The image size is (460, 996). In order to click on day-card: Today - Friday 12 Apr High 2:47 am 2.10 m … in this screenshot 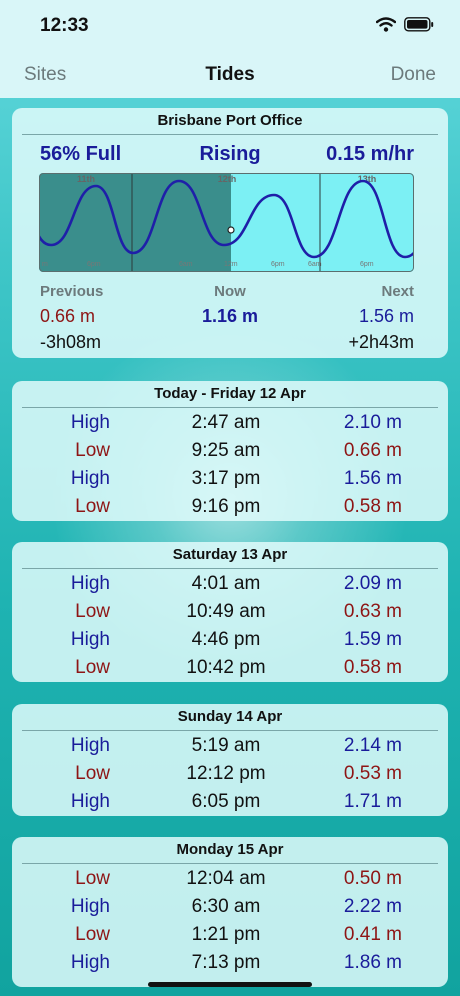, I will do `click(230, 451)`.